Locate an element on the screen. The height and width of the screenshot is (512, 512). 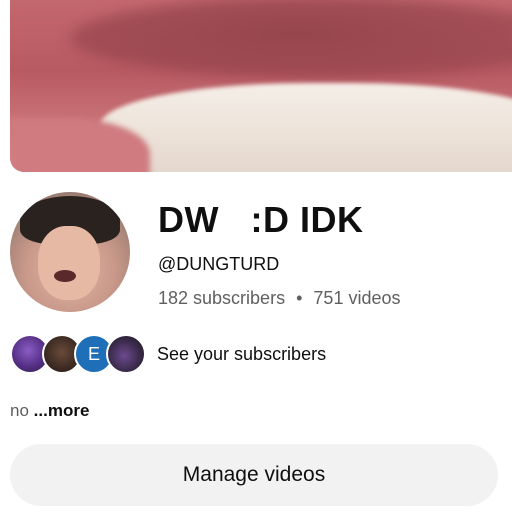
banner-image-teeth is located at coordinates (306, 127).